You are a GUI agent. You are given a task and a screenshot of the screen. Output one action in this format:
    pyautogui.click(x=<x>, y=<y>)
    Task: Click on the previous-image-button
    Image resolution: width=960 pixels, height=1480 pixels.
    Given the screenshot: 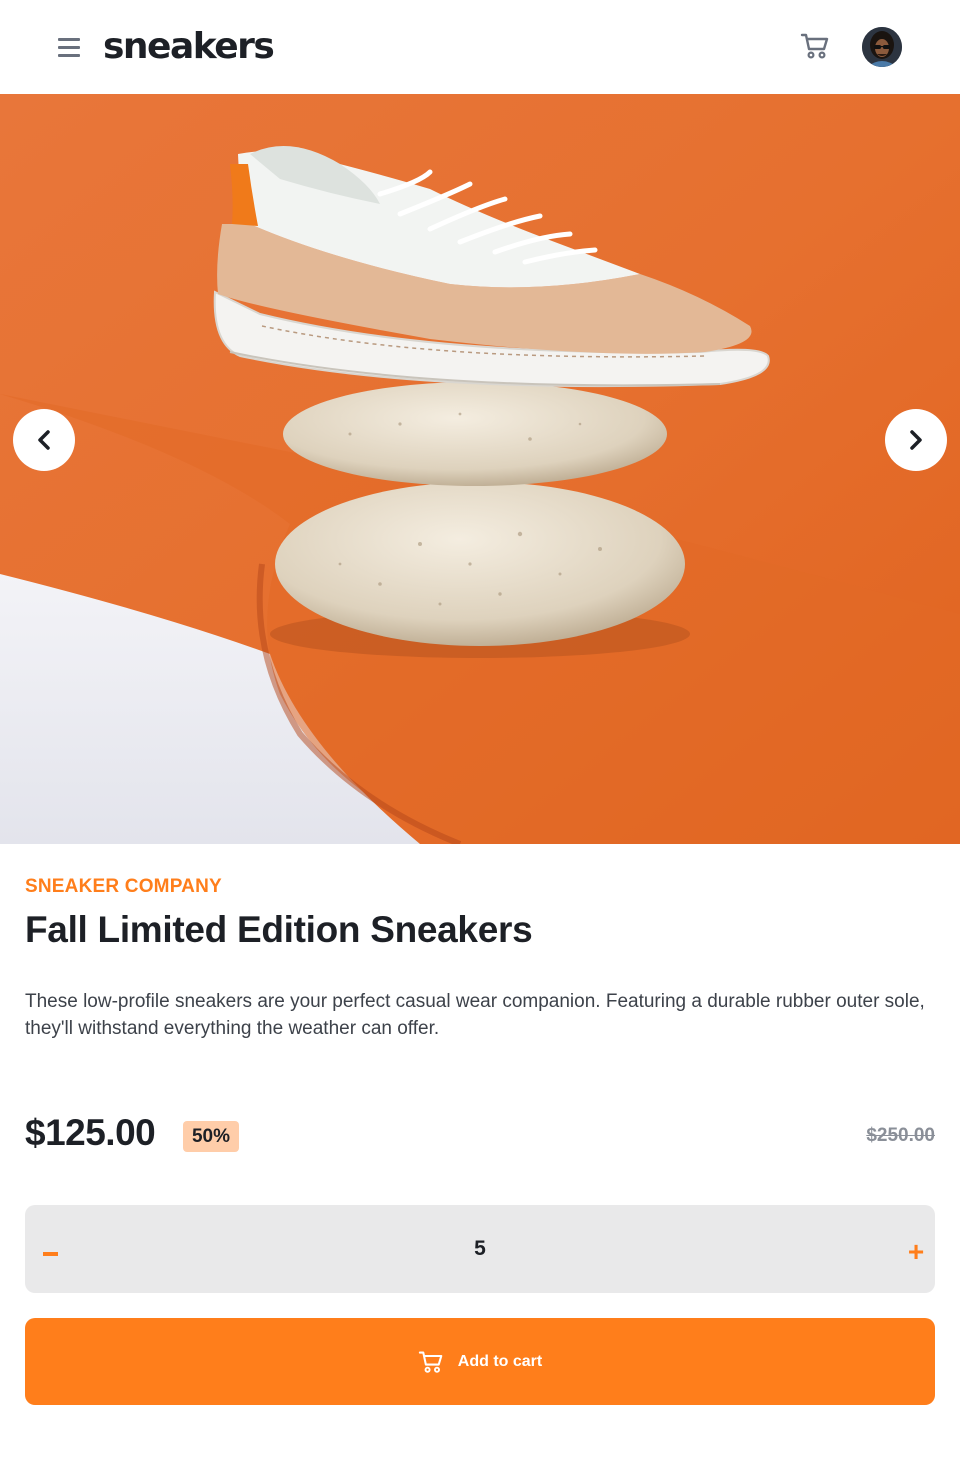 What is the action you would take?
    pyautogui.click(x=44, y=440)
    